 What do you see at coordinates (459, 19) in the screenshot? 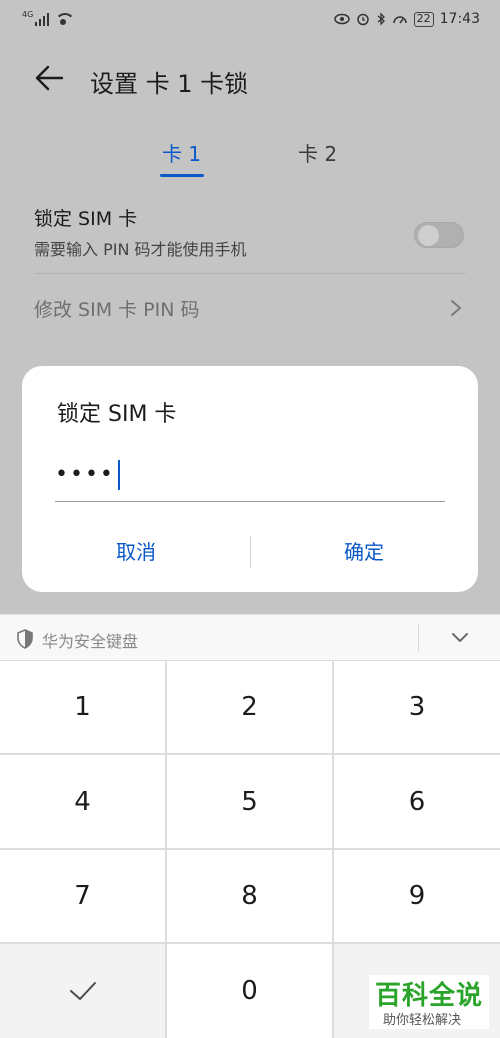
I see `status-time: 17:43` at bounding box center [459, 19].